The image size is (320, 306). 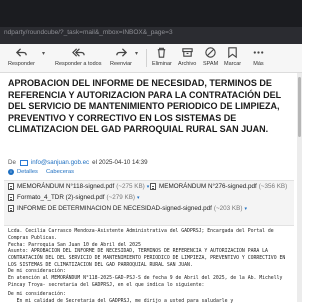 I want to click on attachment-size: (~275 KB), so click(x=130, y=186).